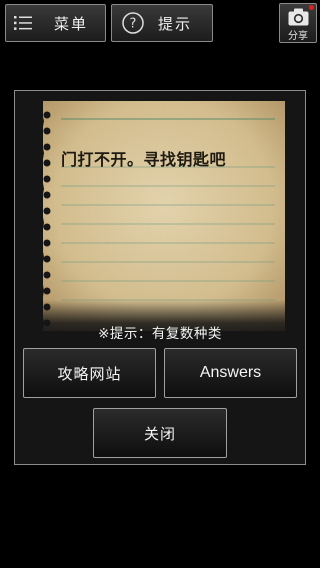 The width and height of the screenshot is (320, 568). I want to click on share-label: 分享, so click(298, 36).